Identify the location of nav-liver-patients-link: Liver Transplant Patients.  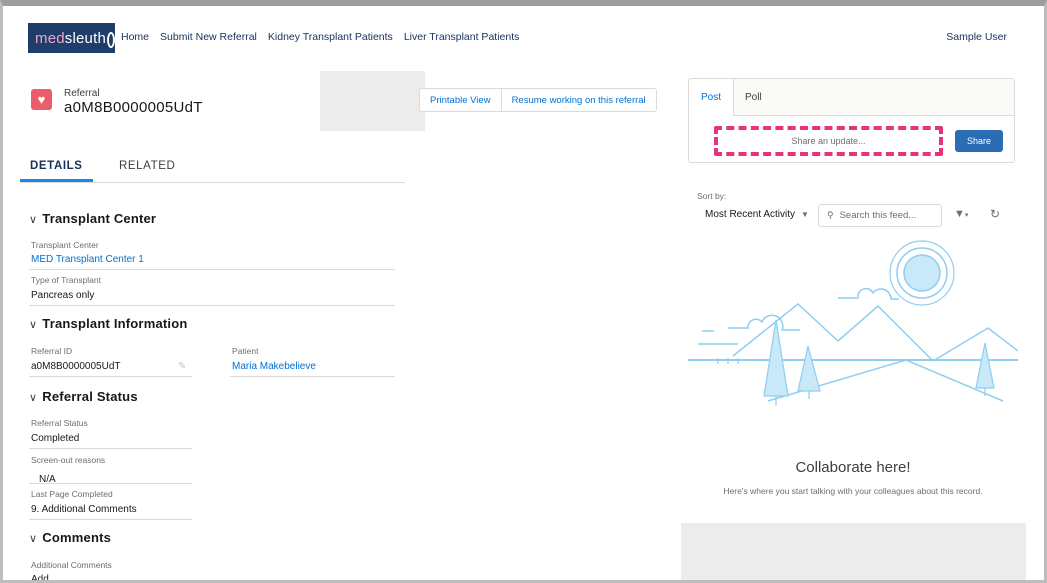
(462, 37).